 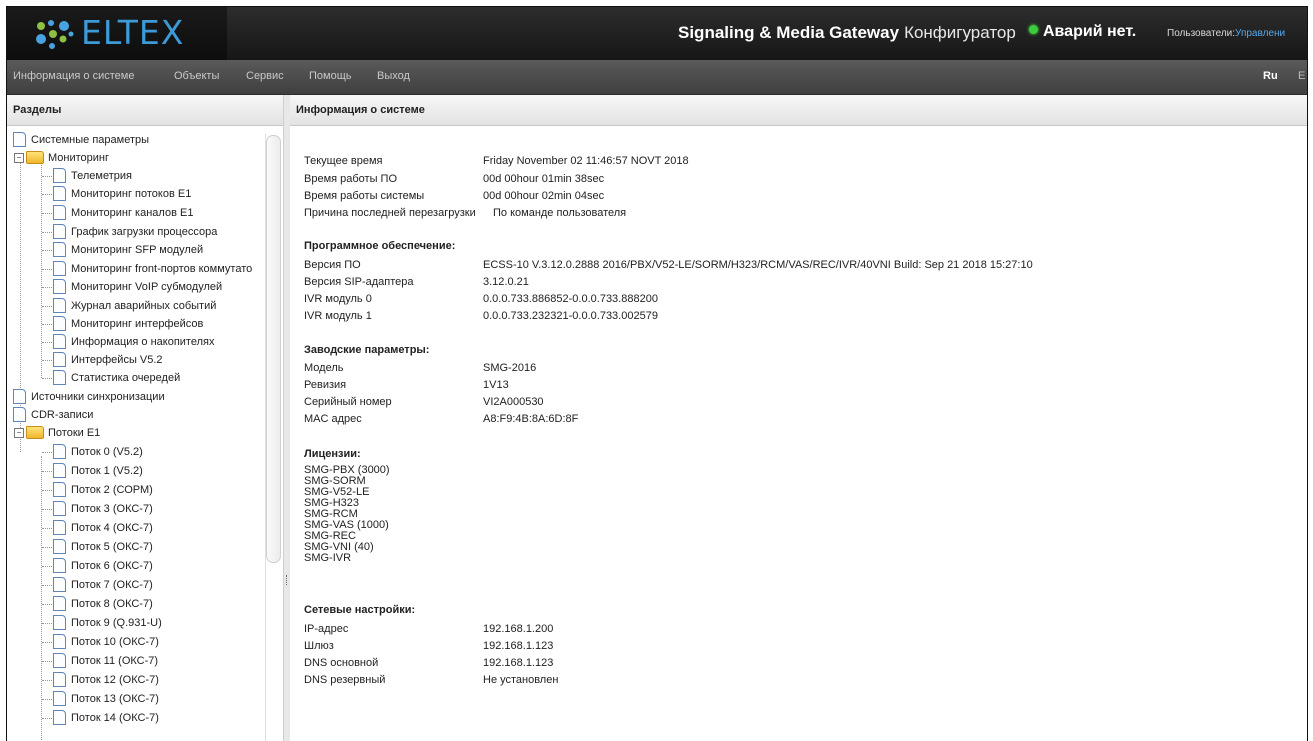 I want to click on tree-item-label: Журнал аварийных событий, so click(x=144, y=306).